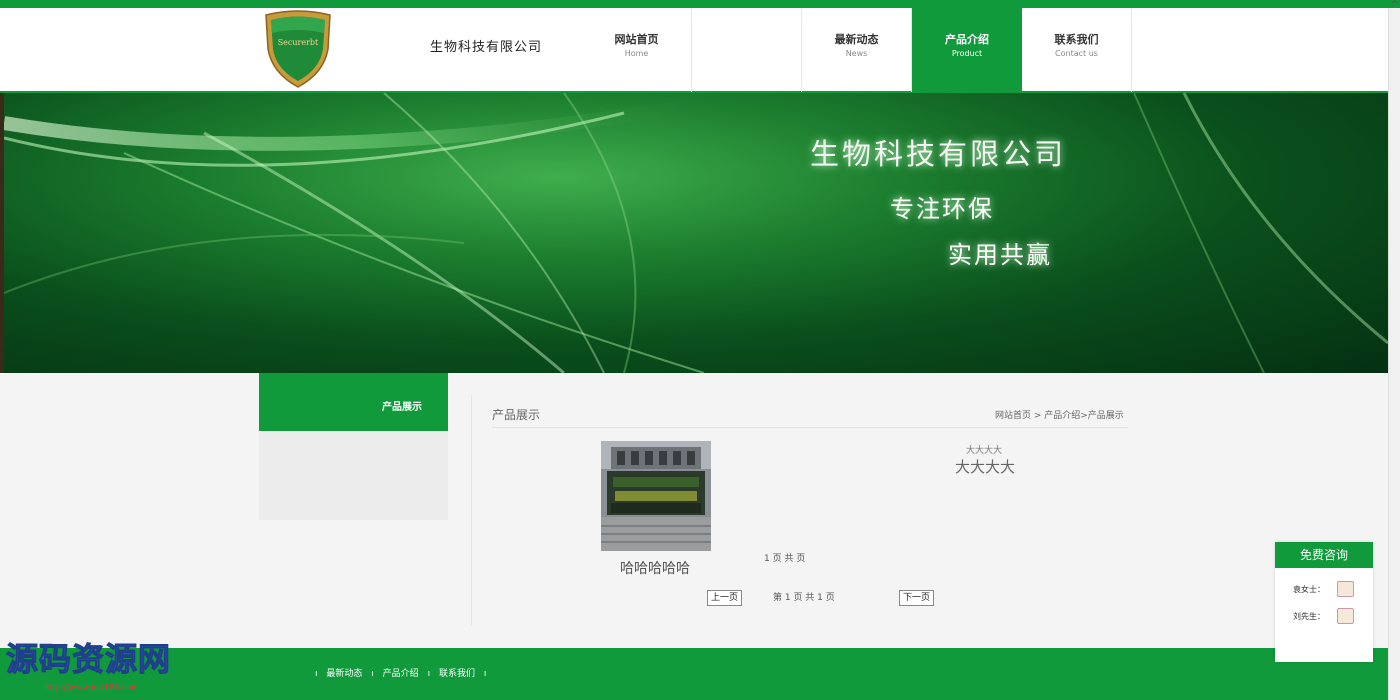 The height and width of the screenshot is (700, 1400). I want to click on content-divider, so click(471, 510).